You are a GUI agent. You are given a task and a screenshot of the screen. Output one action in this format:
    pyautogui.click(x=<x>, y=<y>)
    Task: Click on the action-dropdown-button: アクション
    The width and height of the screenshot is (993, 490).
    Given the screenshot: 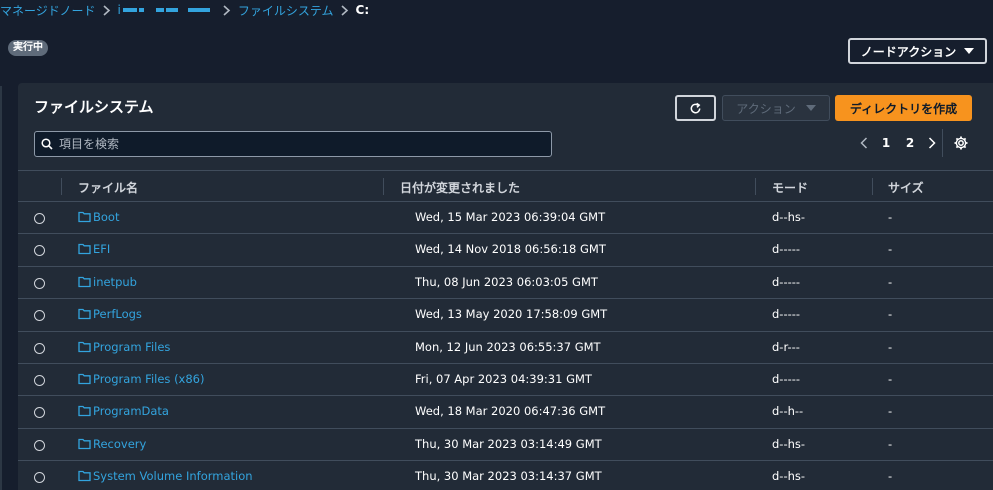 What is the action you would take?
    pyautogui.click(x=776, y=108)
    